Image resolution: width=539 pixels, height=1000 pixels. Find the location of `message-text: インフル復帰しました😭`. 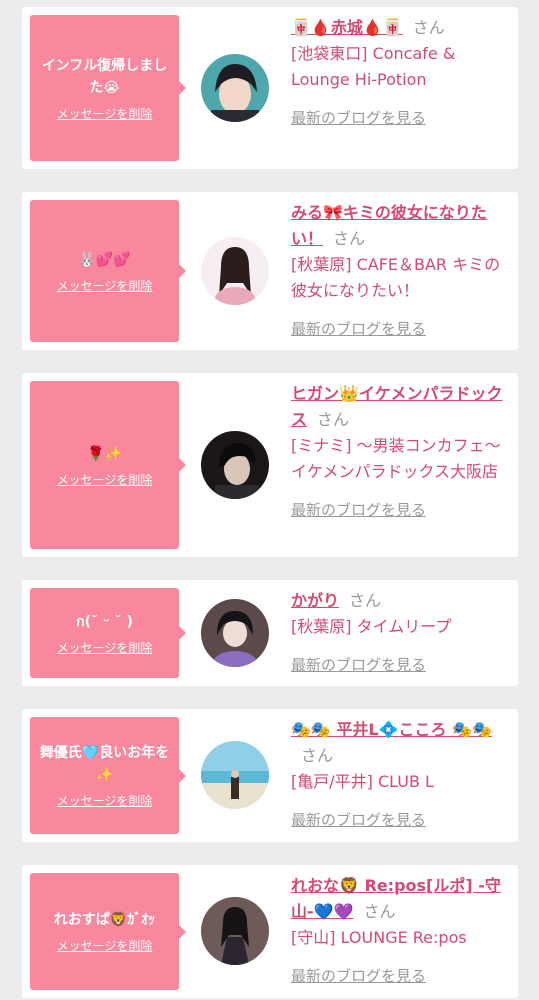

message-text: インフル復帰しました😭 is located at coordinates (104, 76).